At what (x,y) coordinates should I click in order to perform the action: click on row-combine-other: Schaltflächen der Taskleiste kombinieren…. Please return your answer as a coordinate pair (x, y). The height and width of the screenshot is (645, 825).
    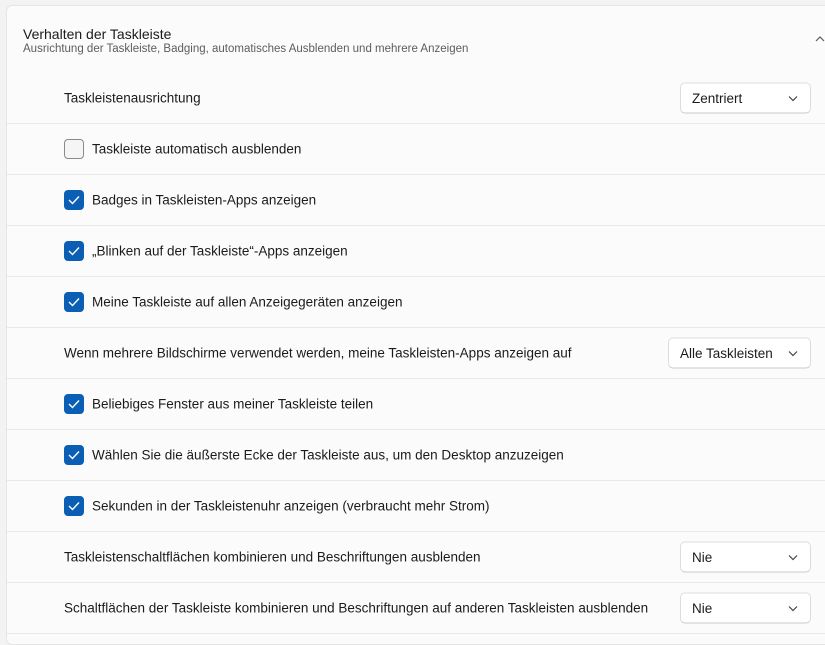
    Looking at the image, I should click on (416, 608).